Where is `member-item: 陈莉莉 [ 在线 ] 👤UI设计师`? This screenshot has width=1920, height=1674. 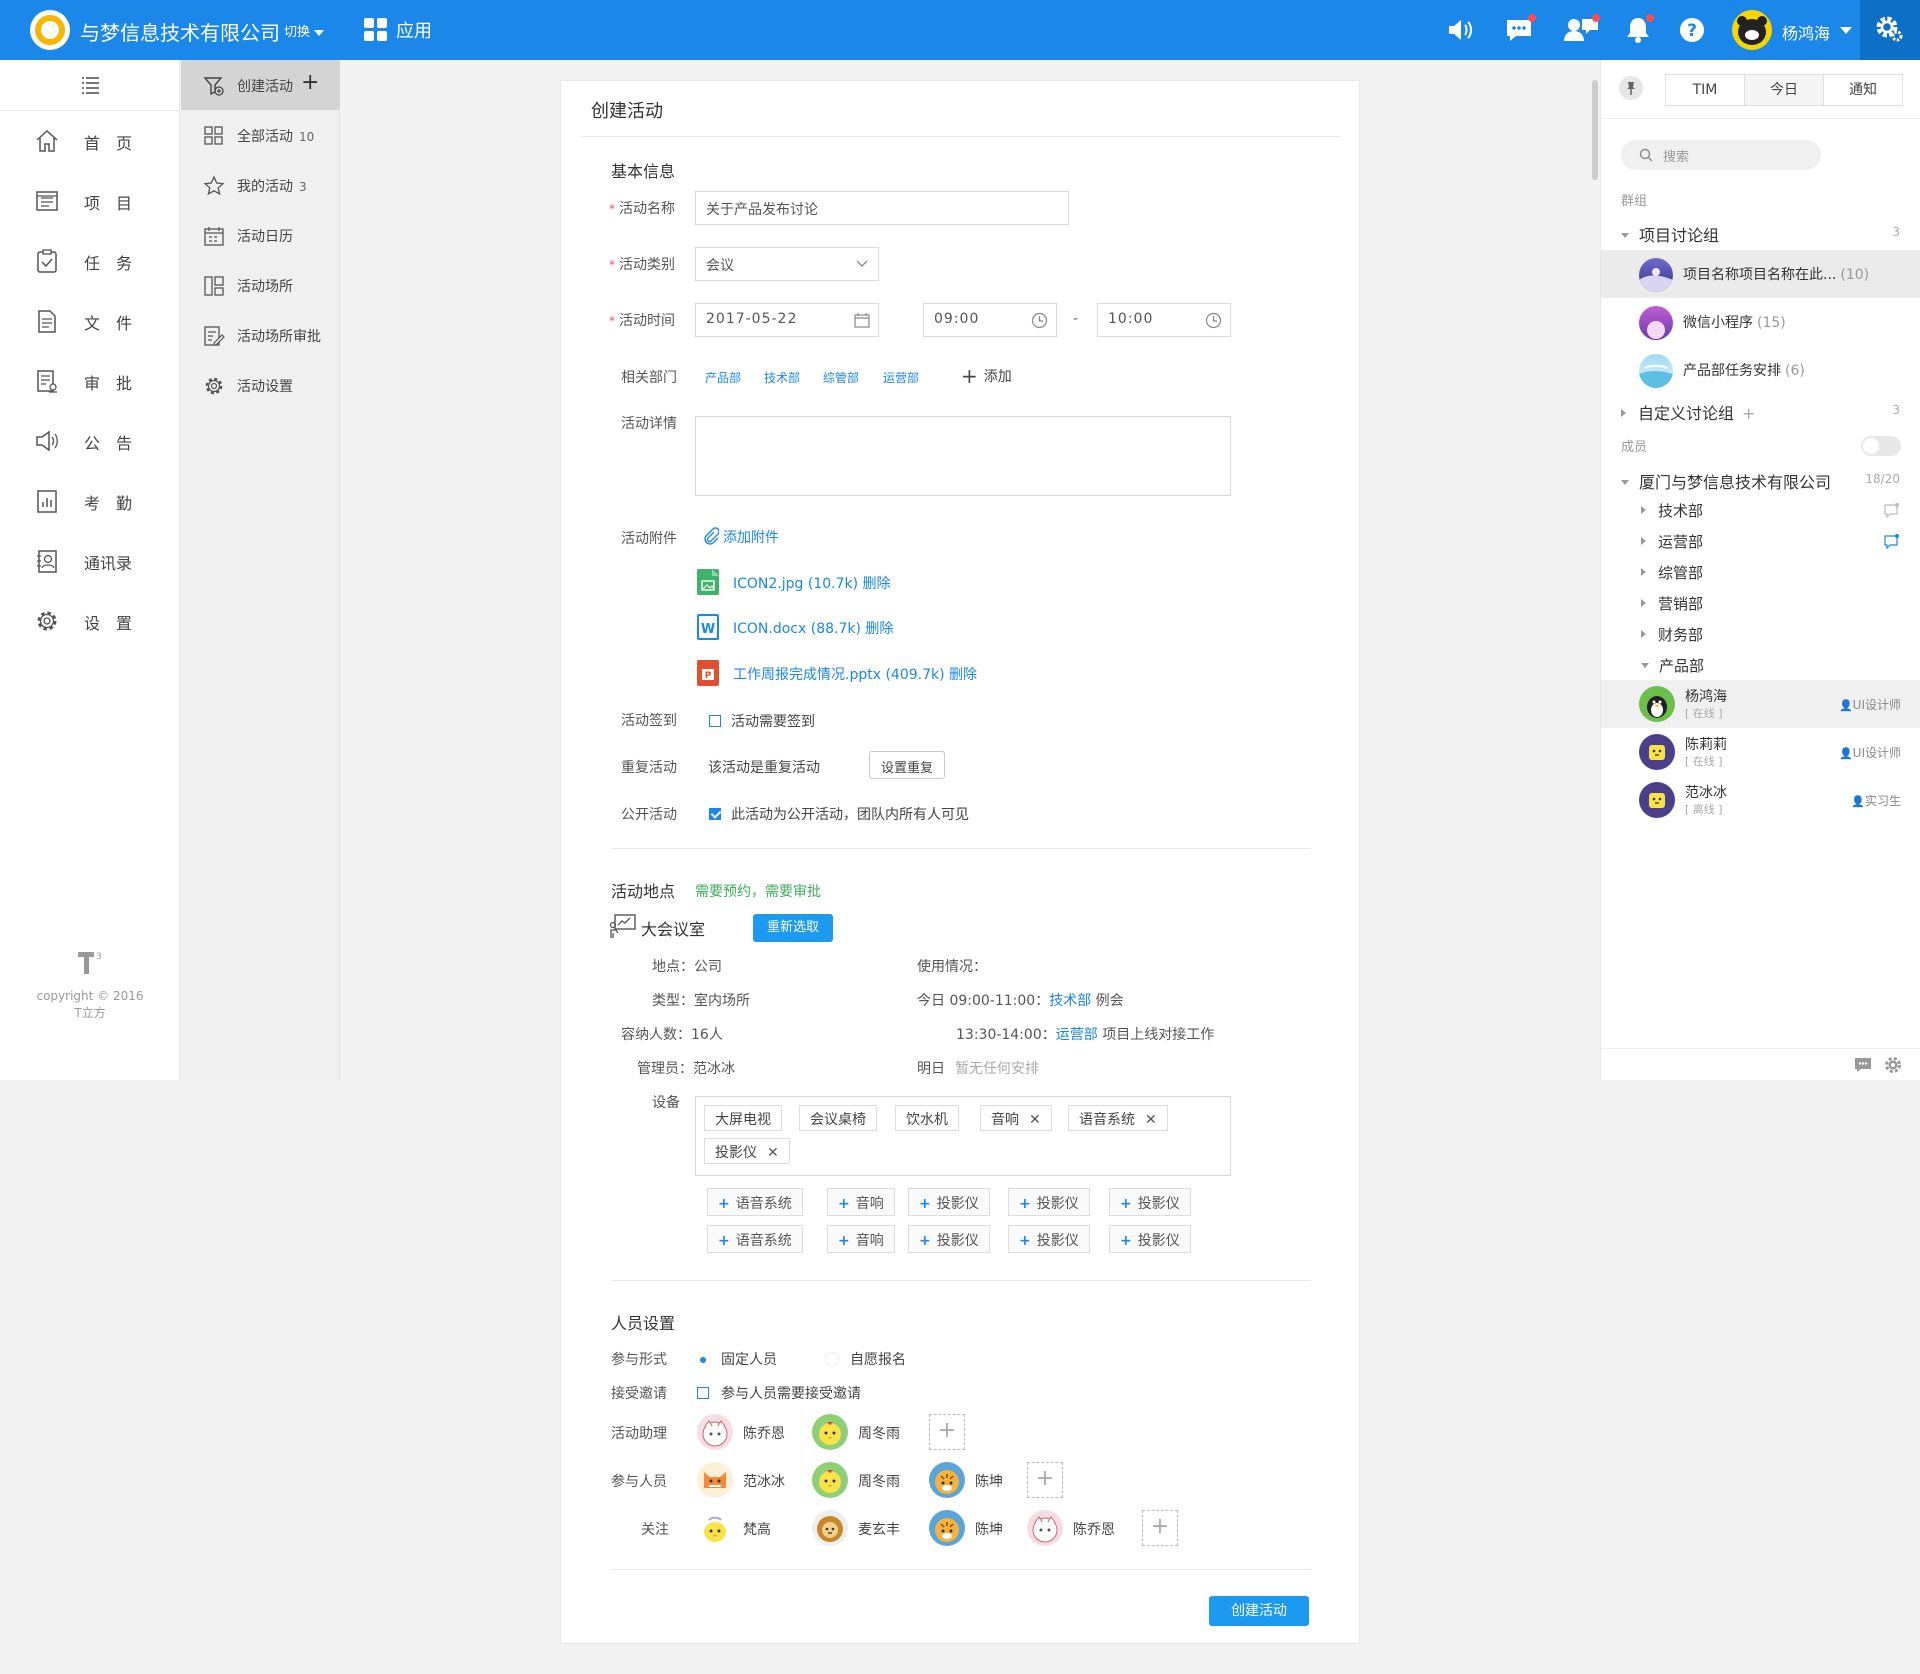
member-item: 陈莉莉 [ 在线 ] 👤UI设计师 is located at coordinates (1760, 752).